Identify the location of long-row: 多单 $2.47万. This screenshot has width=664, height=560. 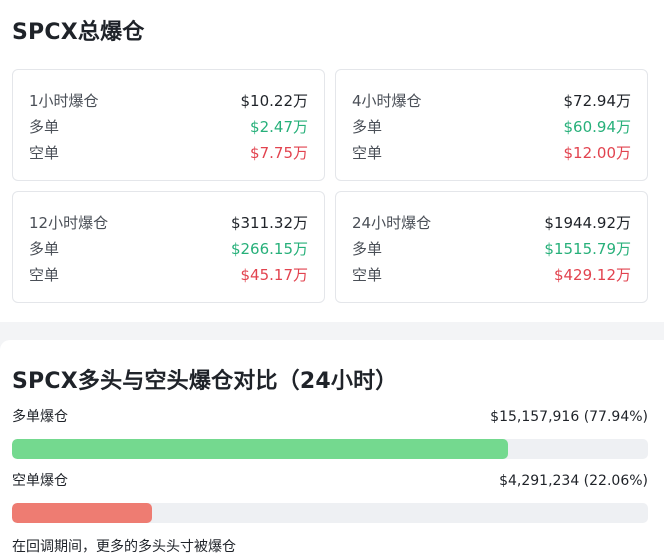
(168, 127).